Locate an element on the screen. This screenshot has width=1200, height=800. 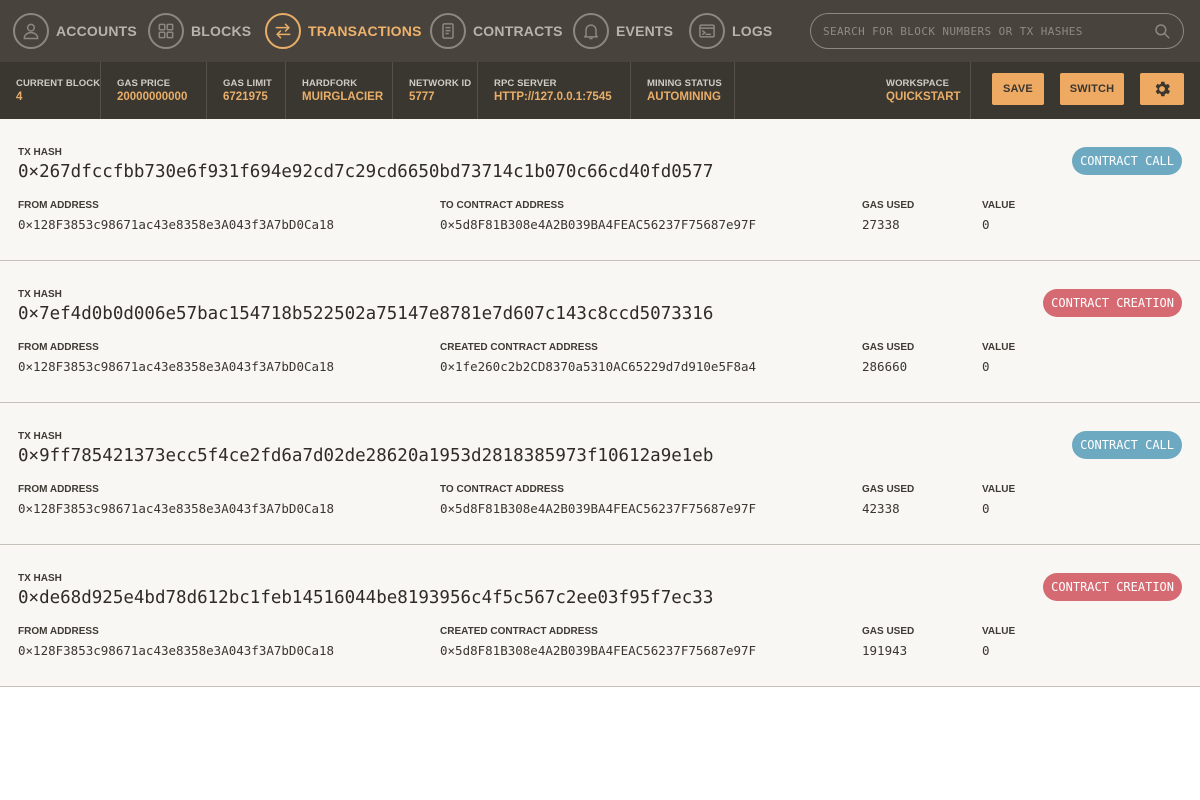
hardfork-stat: HARDFORK MUIRGLACIER is located at coordinates (339, 90).